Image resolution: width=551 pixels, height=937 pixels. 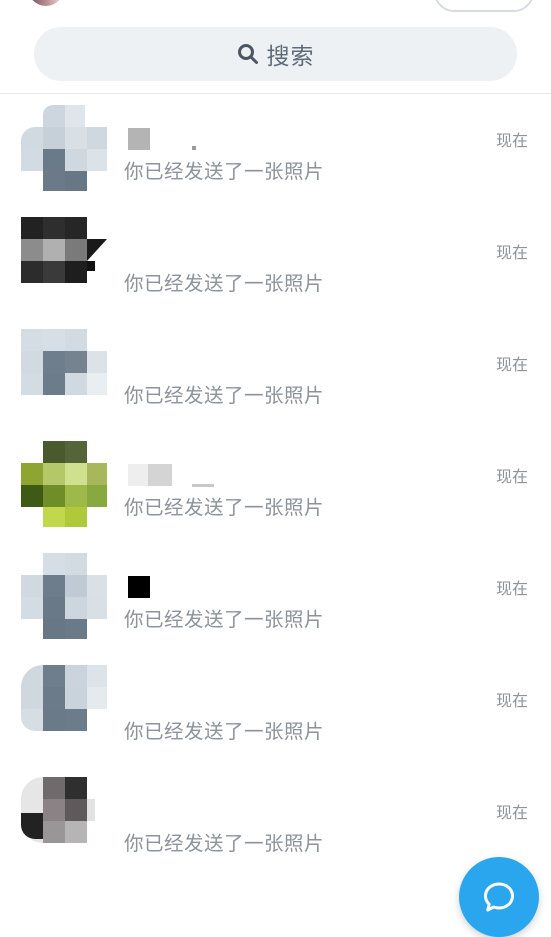 I want to click on search-bar: 搜索, so click(x=275, y=54).